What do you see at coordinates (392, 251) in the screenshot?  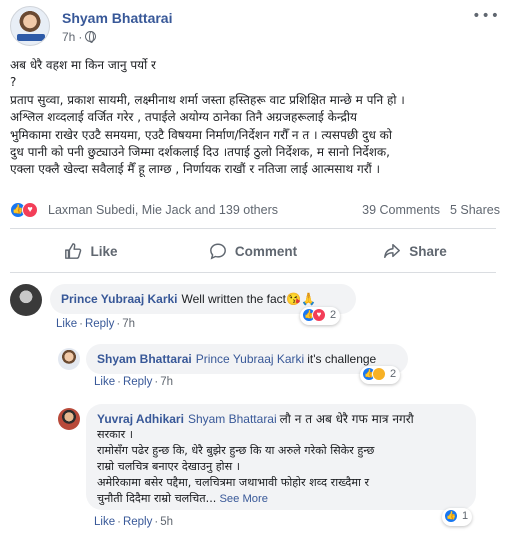 I see `share-icon` at bounding box center [392, 251].